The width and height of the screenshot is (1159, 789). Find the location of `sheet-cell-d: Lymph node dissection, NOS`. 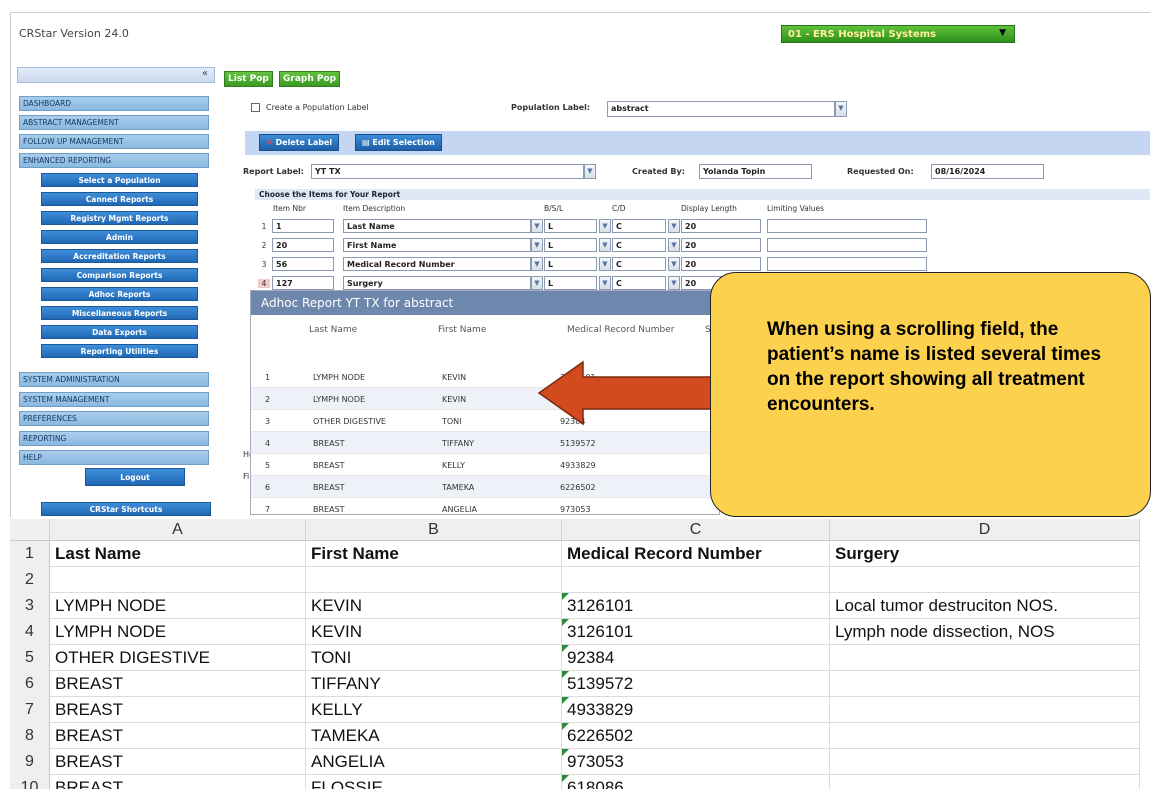

sheet-cell-d: Lymph node dissection, NOS is located at coordinates (985, 632).